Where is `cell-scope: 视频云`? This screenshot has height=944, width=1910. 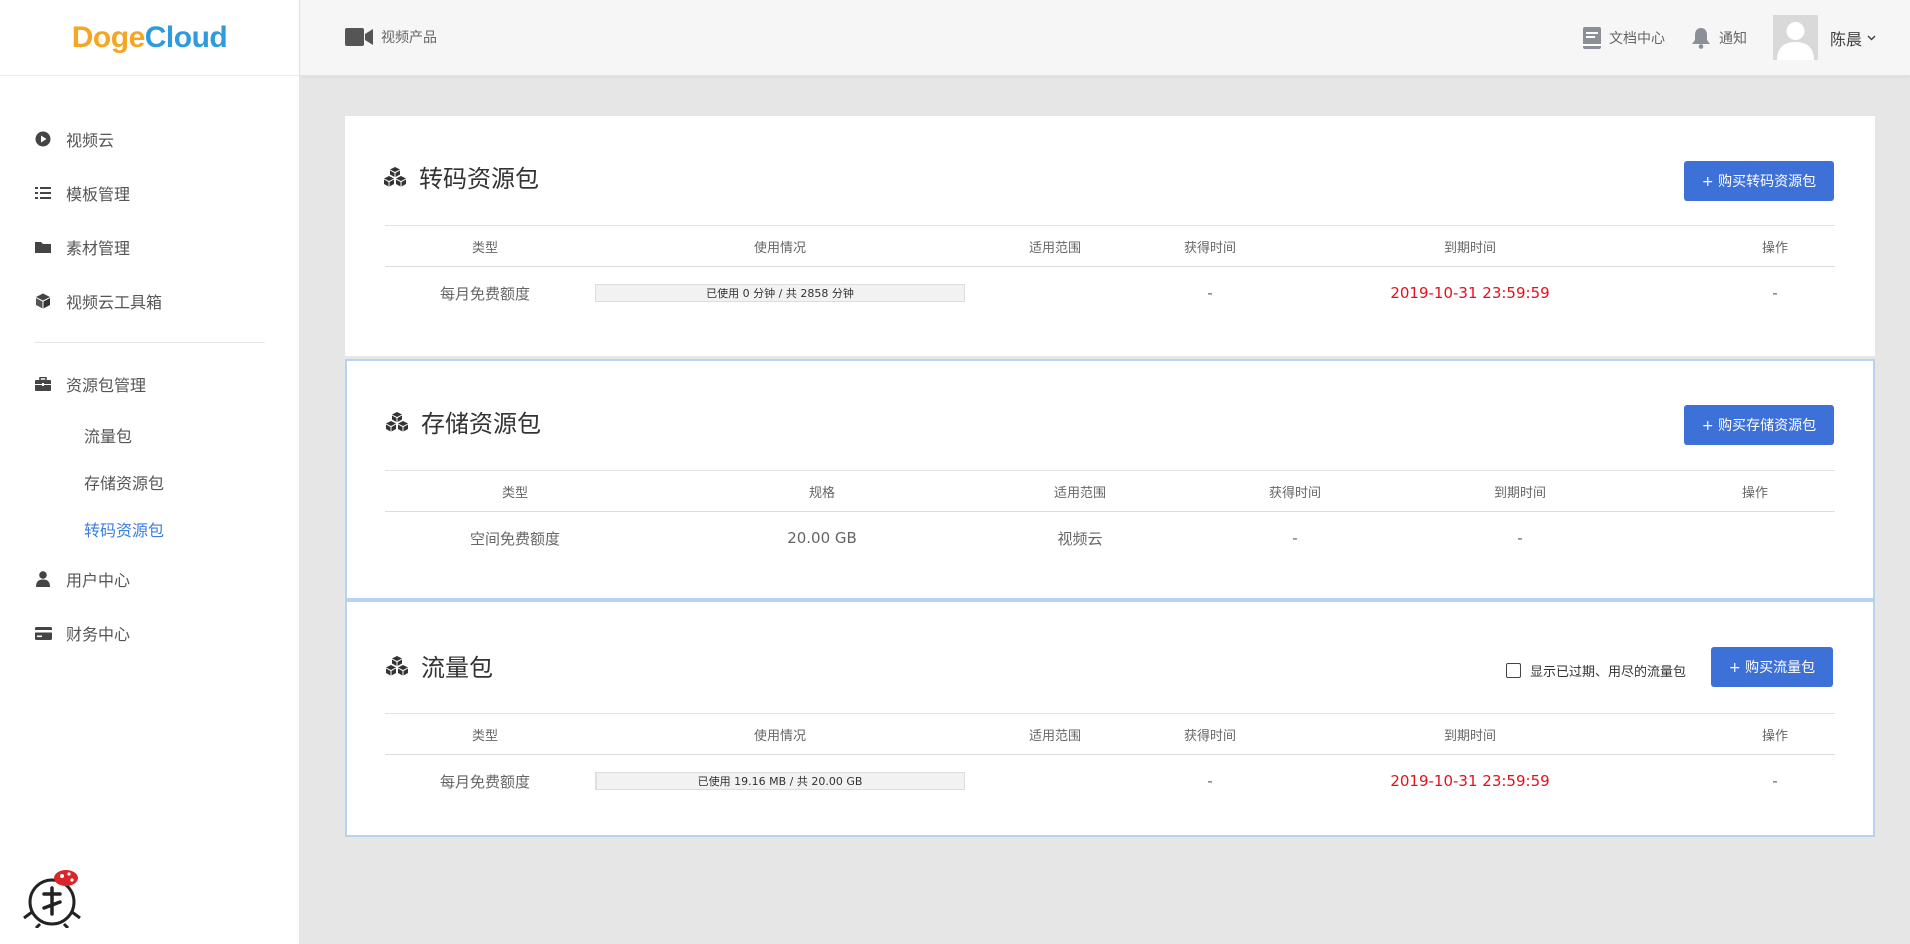 cell-scope: 视频云 is located at coordinates (1080, 538).